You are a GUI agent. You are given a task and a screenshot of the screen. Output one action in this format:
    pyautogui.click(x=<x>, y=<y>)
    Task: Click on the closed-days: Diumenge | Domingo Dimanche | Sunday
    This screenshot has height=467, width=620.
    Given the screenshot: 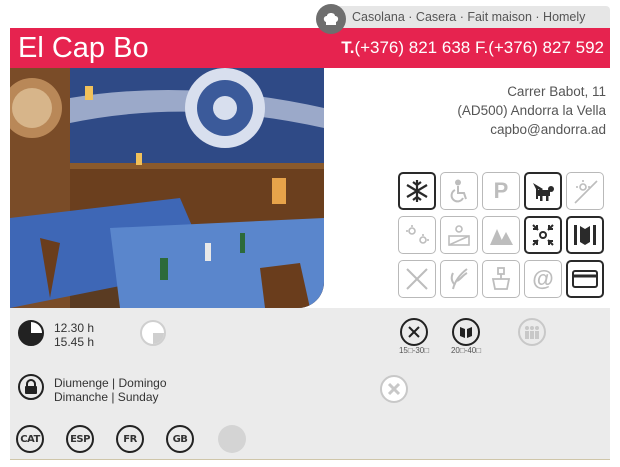 What is the action you would take?
    pyautogui.click(x=110, y=390)
    